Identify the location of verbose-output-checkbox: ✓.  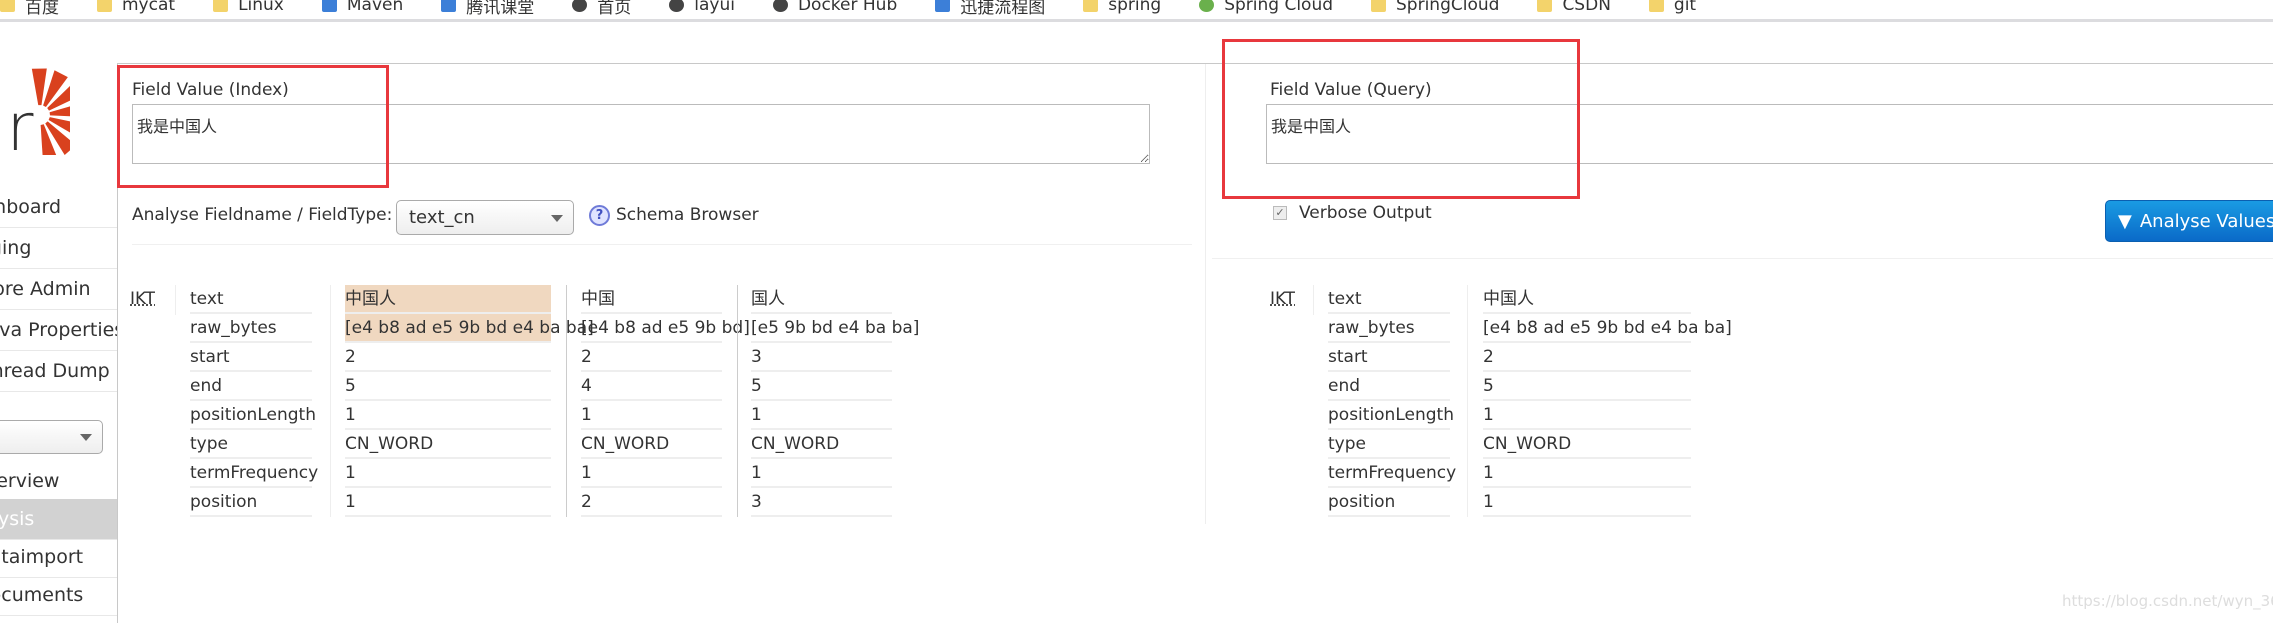
(1280, 213).